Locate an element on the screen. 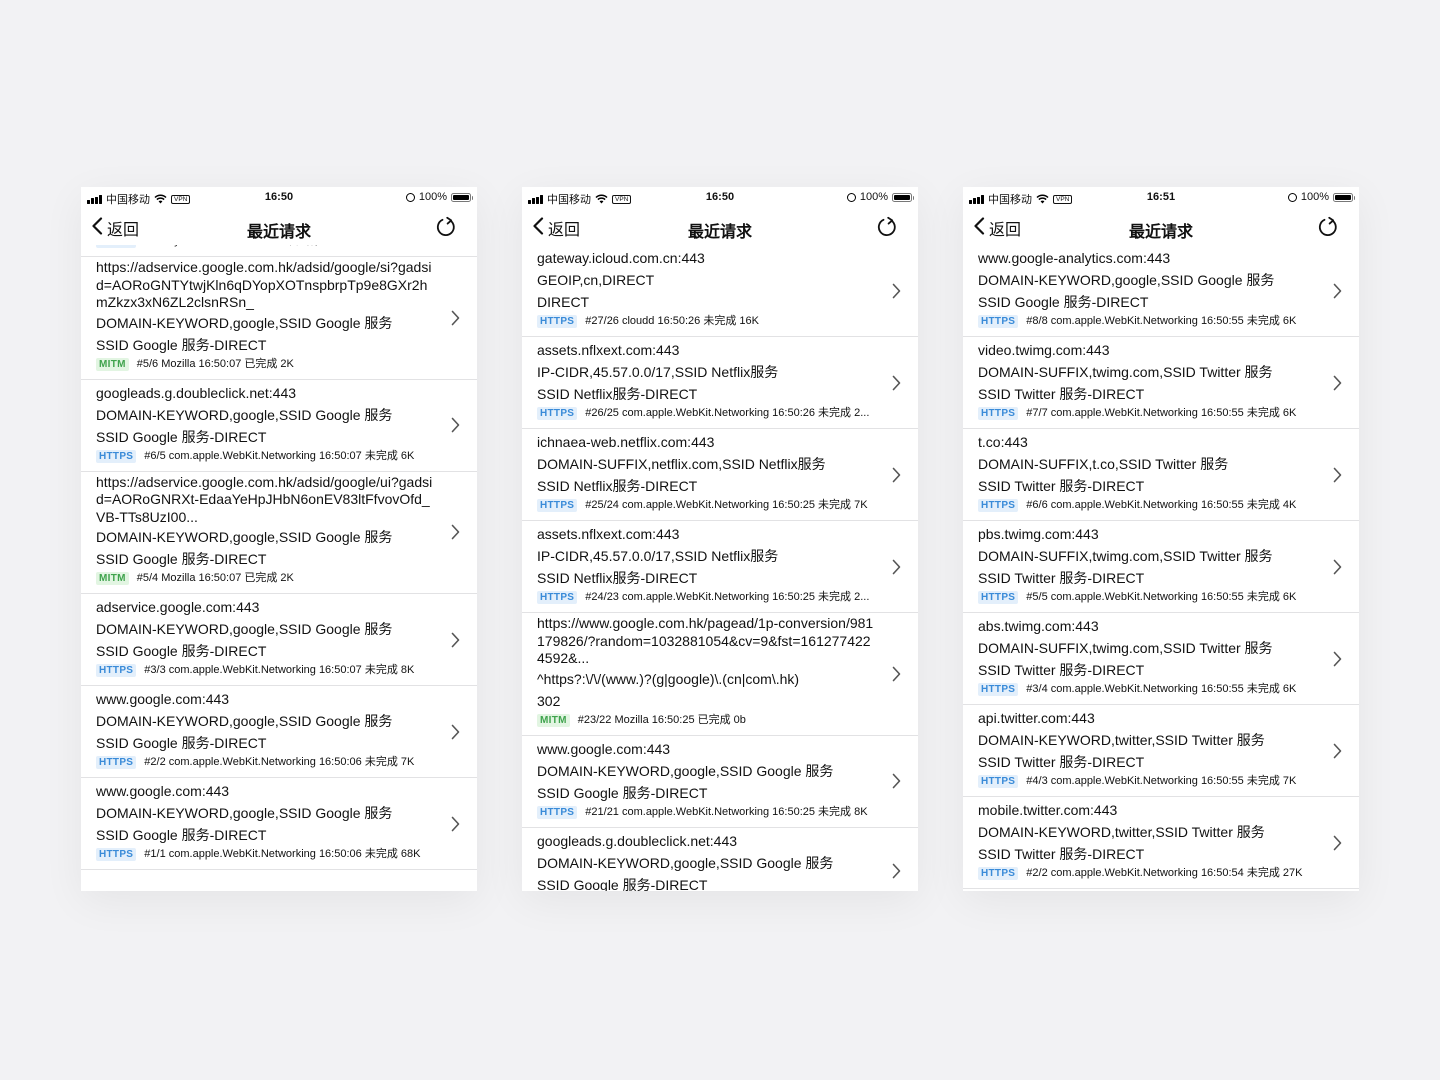 The width and height of the screenshot is (1440, 1080). request-rule: GEOIP,cn,DIRECT is located at coordinates (596, 280).